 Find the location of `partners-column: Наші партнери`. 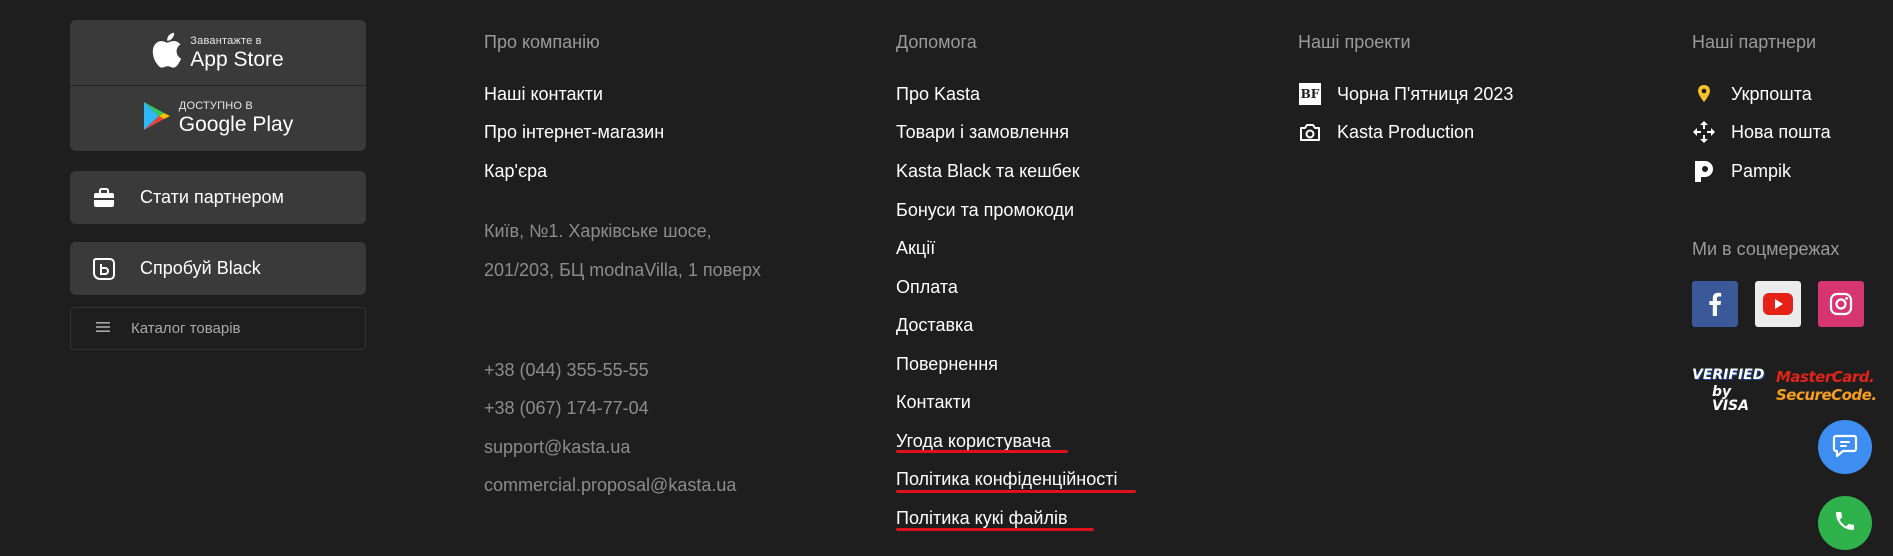

partners-column: Наші партнери is located at coordinates (1754, 42).